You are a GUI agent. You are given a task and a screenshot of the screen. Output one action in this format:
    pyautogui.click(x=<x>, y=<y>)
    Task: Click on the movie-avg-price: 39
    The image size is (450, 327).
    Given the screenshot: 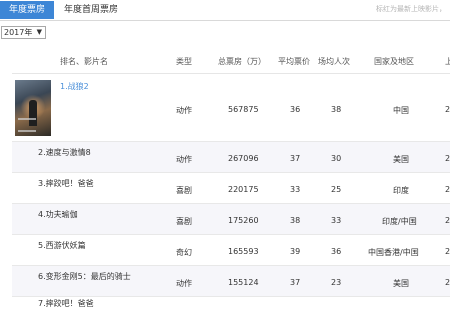 What is the action you would take?
    pyautogui.click(x=295, y=251)
    